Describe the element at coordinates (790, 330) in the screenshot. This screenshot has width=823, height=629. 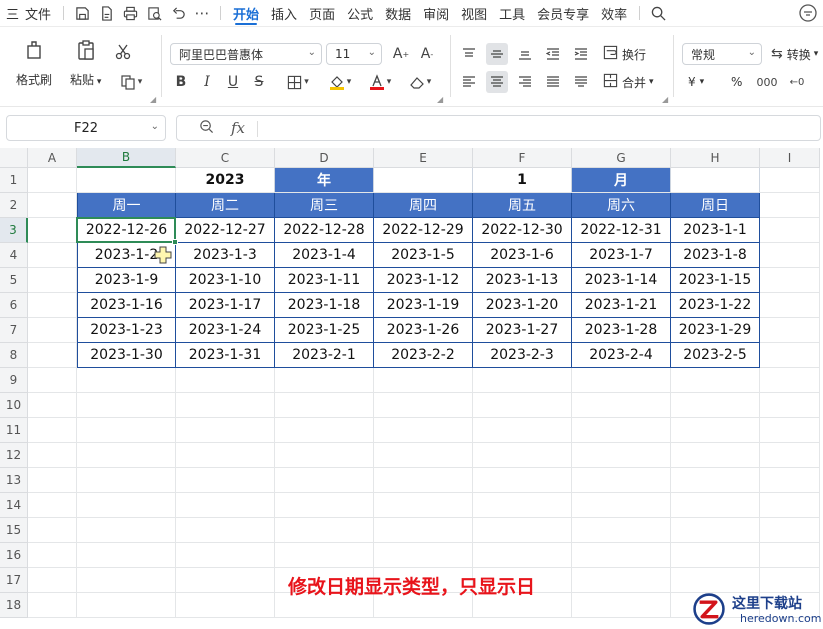
I see `cell-i7` at that location.